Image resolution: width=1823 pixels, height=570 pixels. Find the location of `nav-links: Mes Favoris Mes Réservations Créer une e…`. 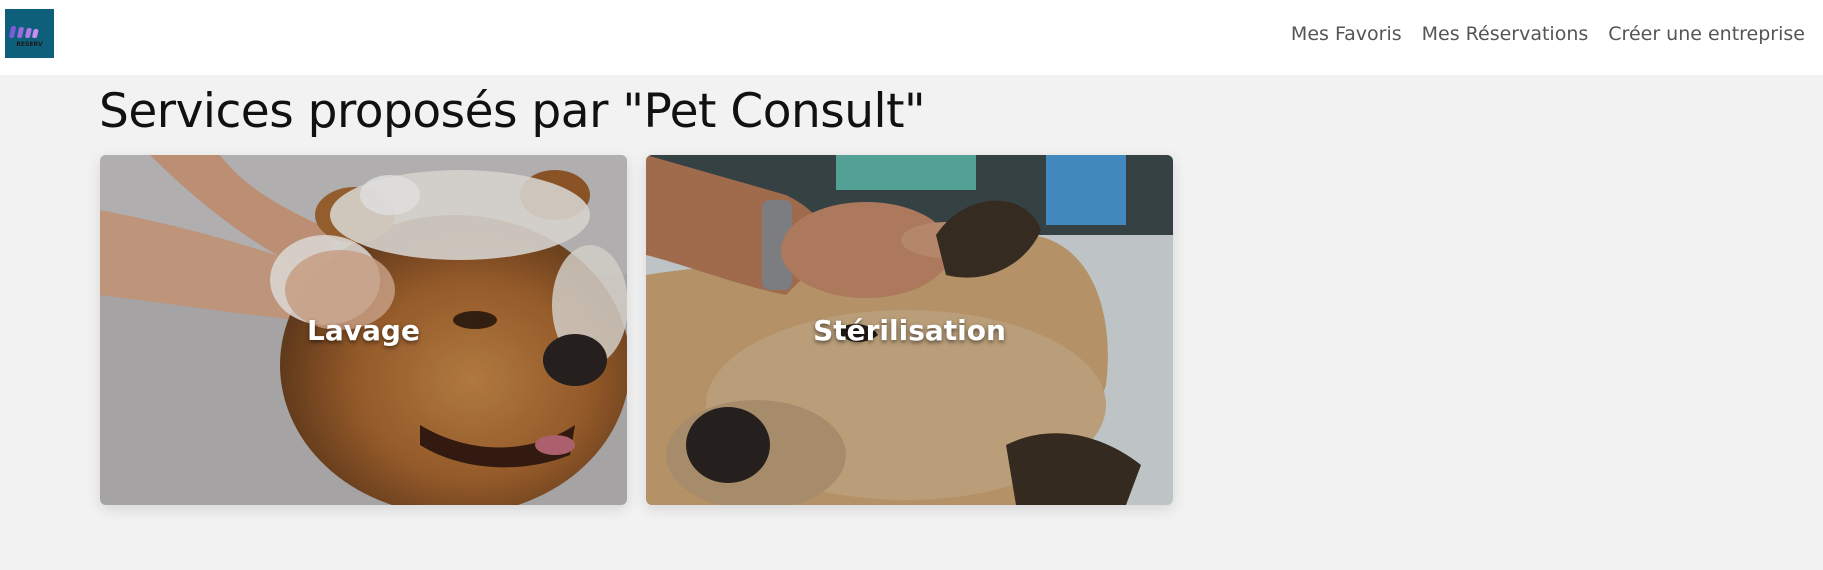

nav-links: Mes Favoris Mes Réservations Créer une e… is located at coordinates (1548, 34).